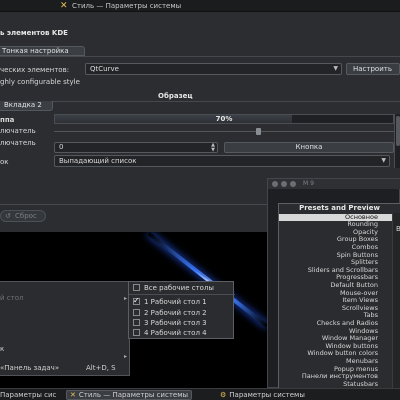  Describe the element at coordinates (42, 51) in the screenshot. I see `tab-fine-tuning: Тонкая настройка` at that location.